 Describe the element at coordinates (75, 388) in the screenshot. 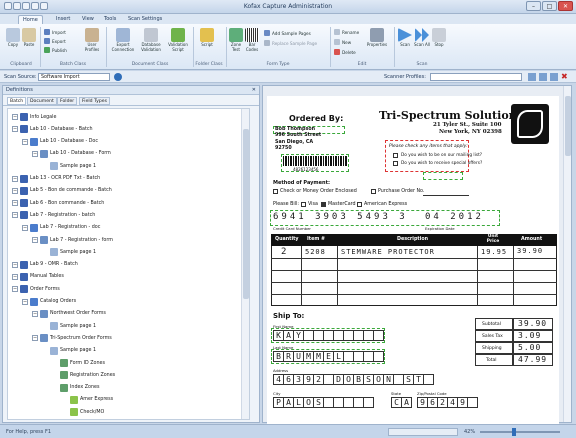

I see `tree-node: Index Zones` at that location.